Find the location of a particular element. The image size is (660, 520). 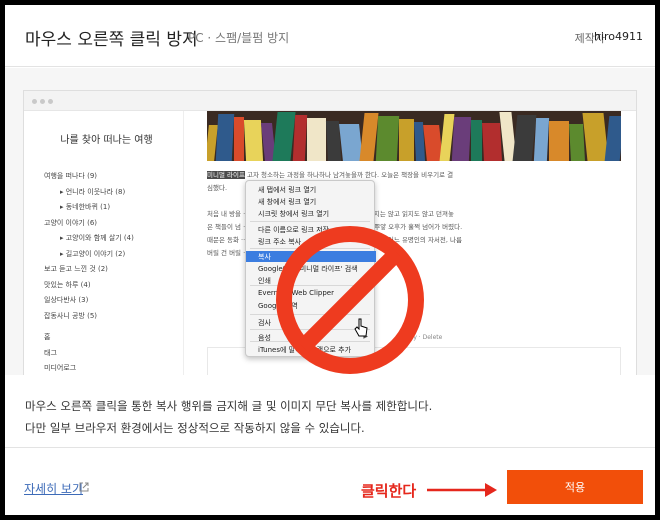

nav-item: ▸ 동네한바퀴 (1) is located at coordinates (114, 208).